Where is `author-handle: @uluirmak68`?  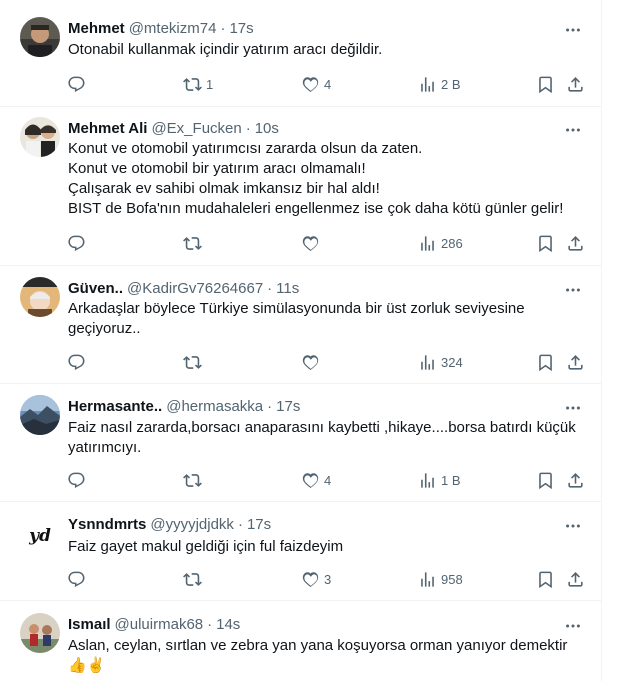
author-handle: @uluirmak68 is located at coordinates (159, 624).